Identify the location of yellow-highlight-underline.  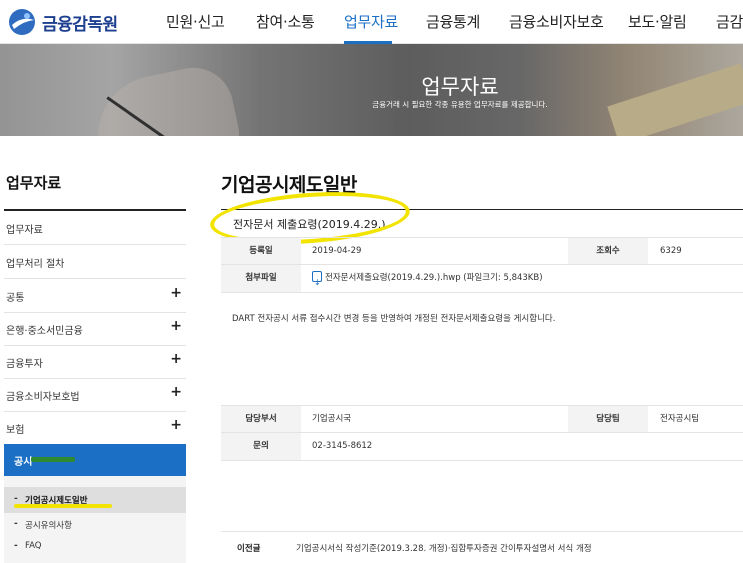
(63, 506).